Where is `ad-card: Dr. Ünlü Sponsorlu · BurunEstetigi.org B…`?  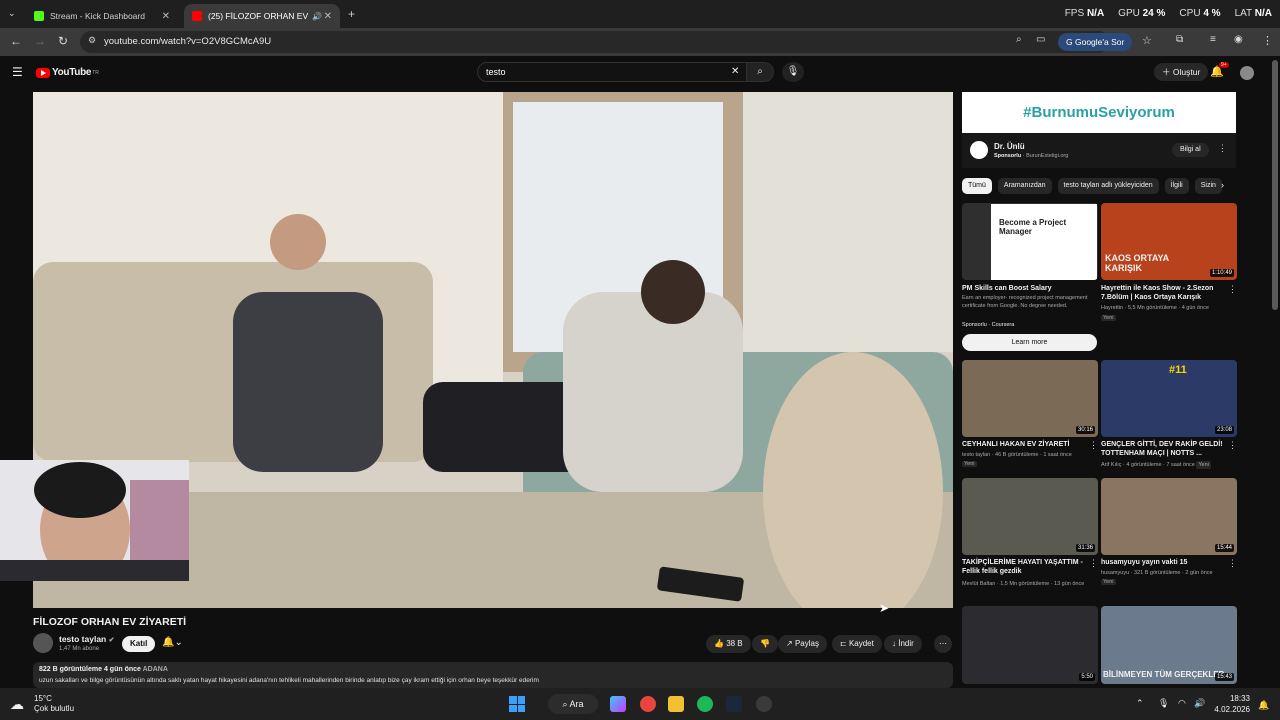 ad-card: Dr. Ünlü Sponsorlu · BurunEstetigi.org B… is located at coordinates (1099, 150).